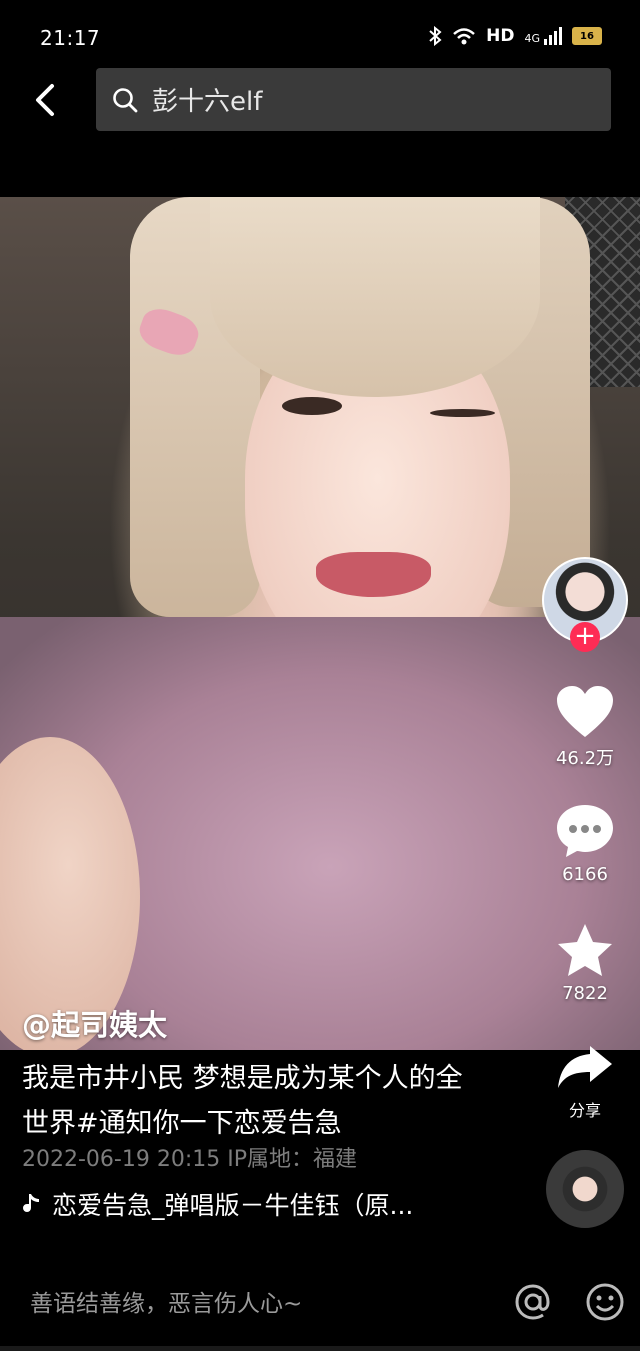 The image size is (640, 1351). I want to click on comment-icon, so click(585, 831).